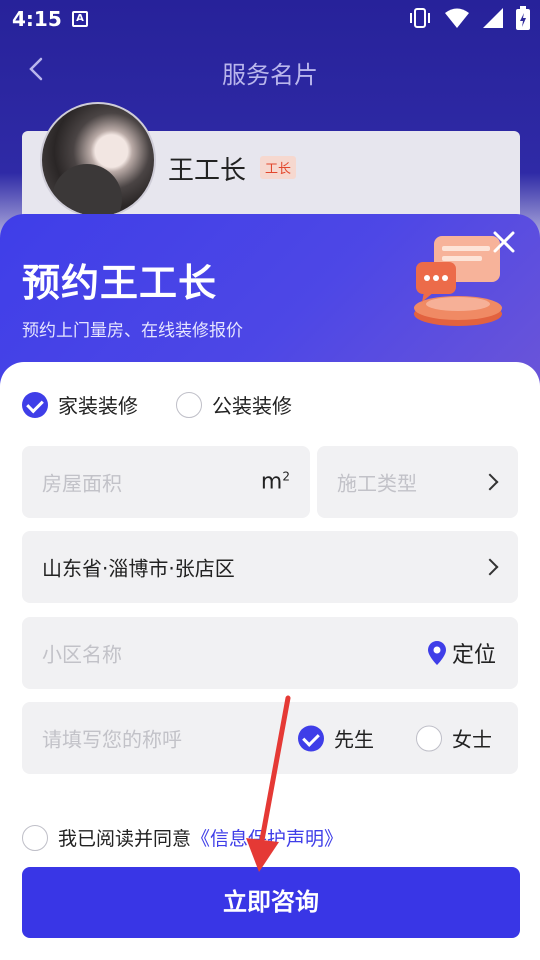  What do you see at coordinates (82, 654) in the screenshot?
I see `community-placeholder: 小区名称` at bounding box center [82, 654].